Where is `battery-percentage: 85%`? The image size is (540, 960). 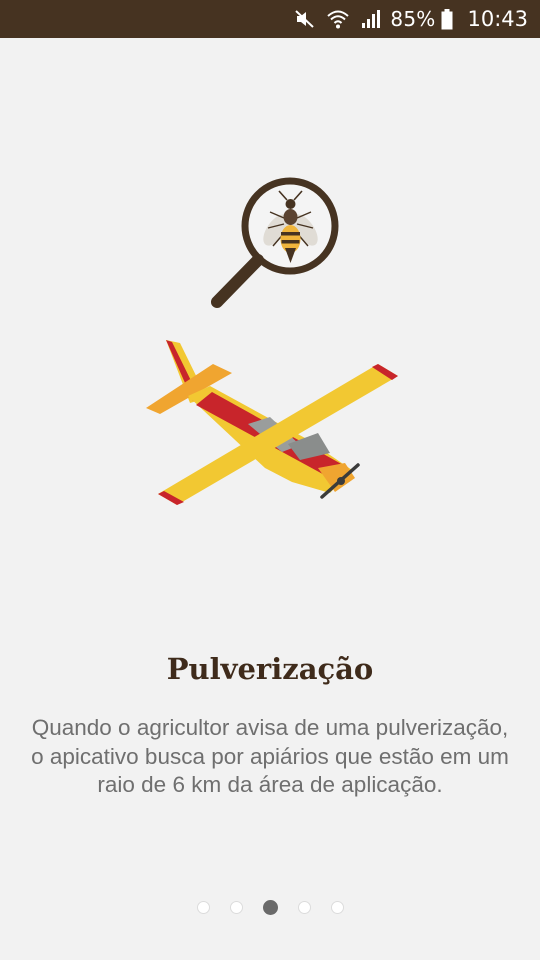
battery-percentage: 85% is located at coordinates (413, 19).